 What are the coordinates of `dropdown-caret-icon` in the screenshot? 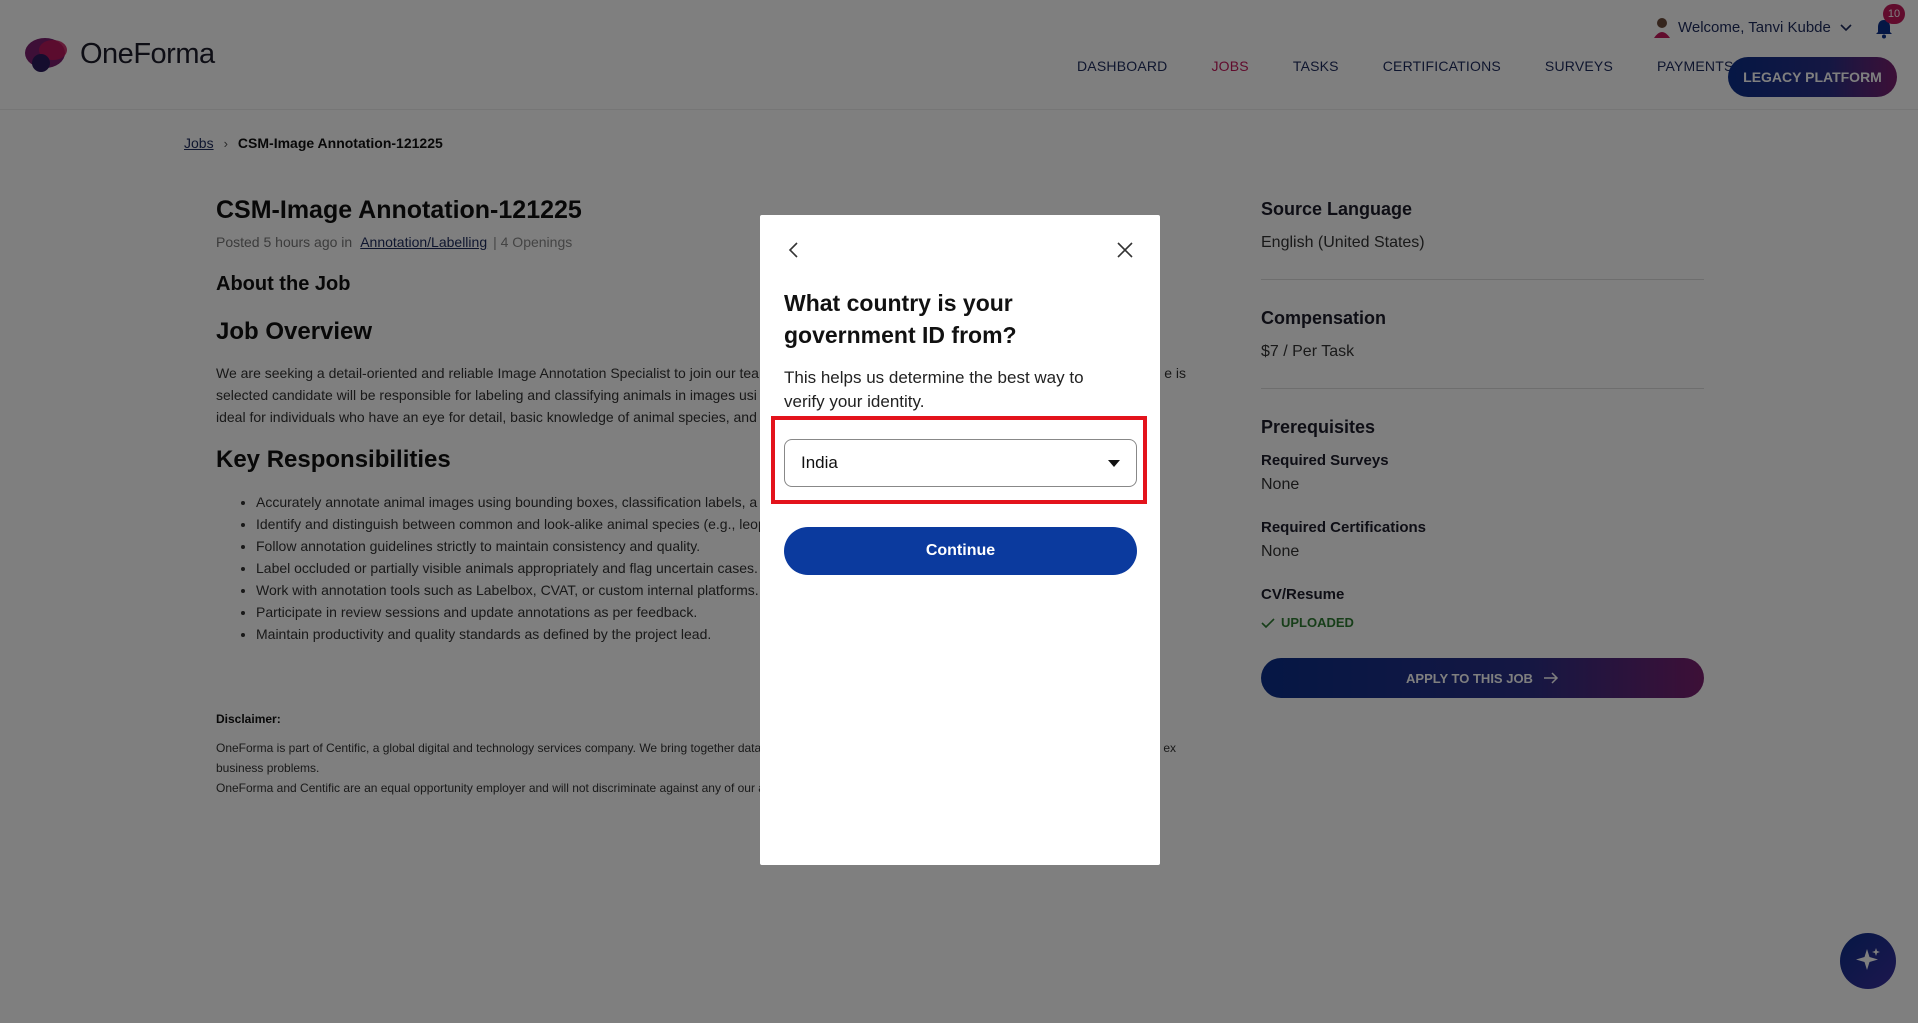 It's located at (1114, 463).